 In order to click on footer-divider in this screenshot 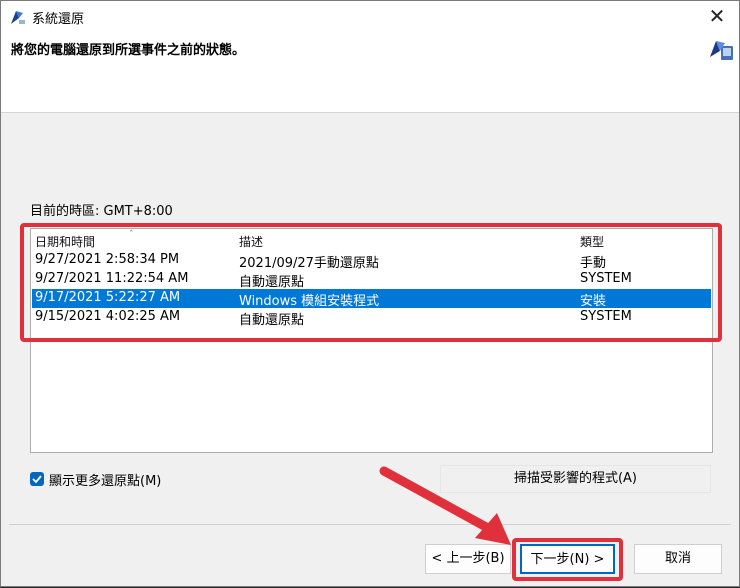, I will do `click(370, 524)`.